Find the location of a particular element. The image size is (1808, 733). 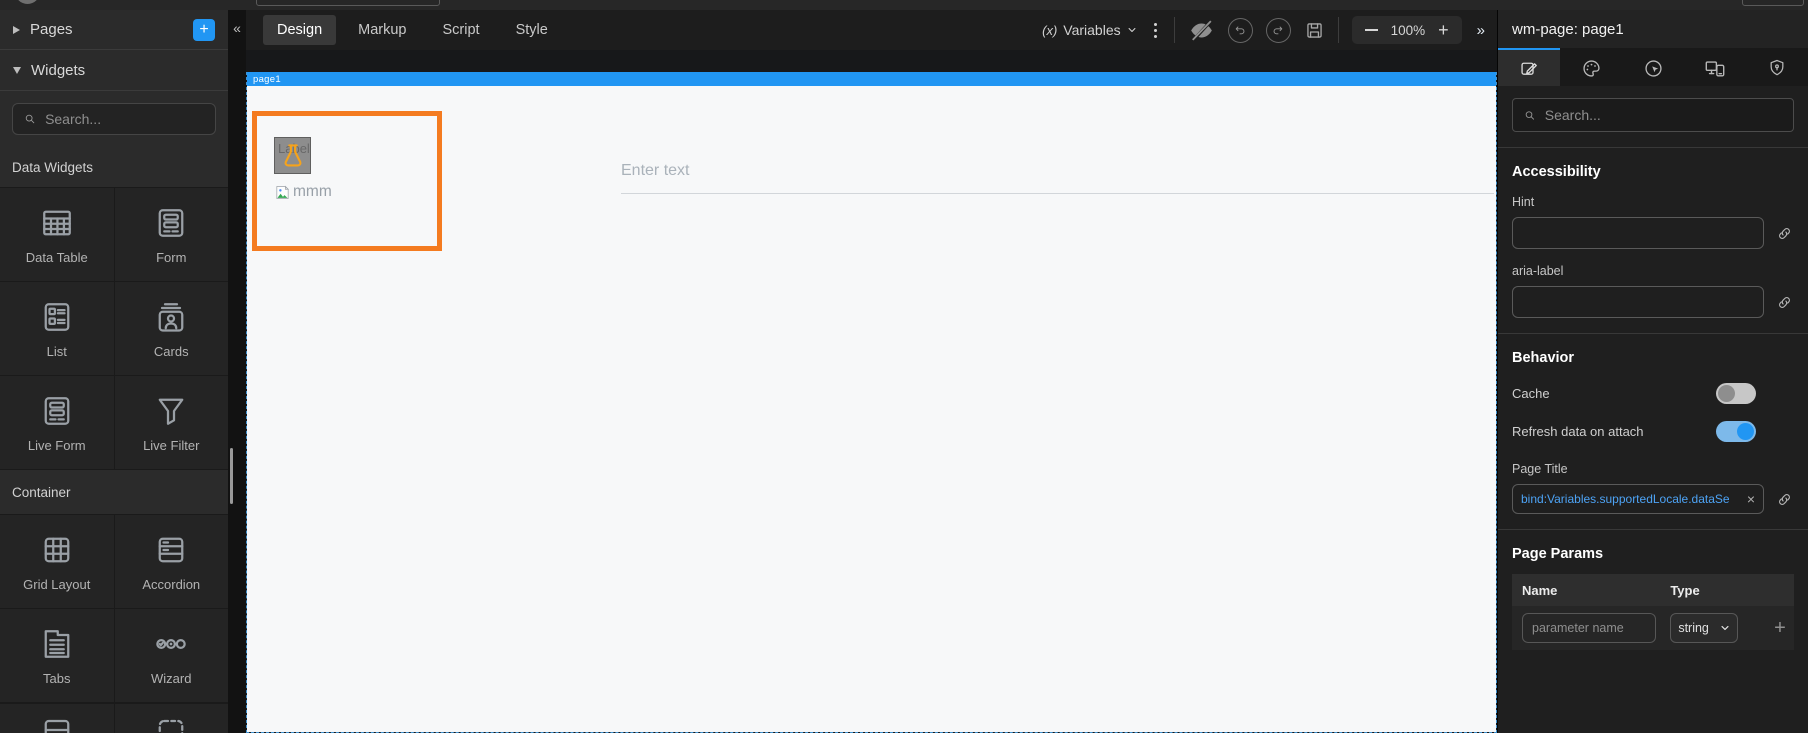

widget-tile-wizard: Wizard is located at coordinates (171, 655).